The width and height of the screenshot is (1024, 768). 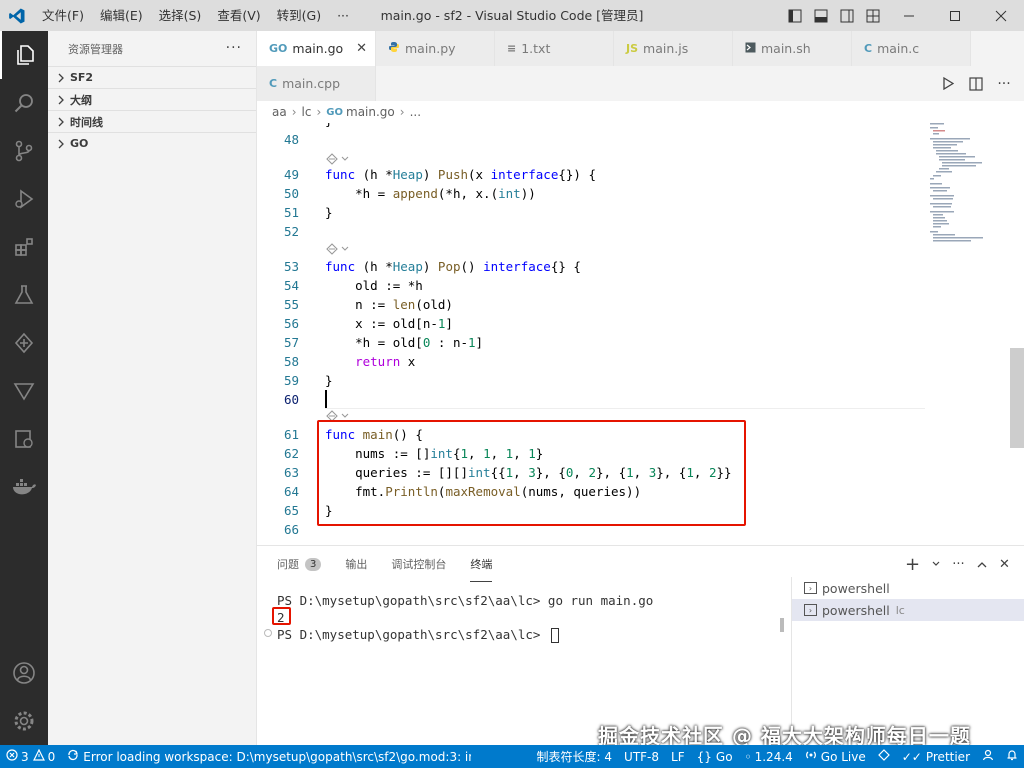 I want to click on problems-status: 3 0, so click(x=30, y=756).